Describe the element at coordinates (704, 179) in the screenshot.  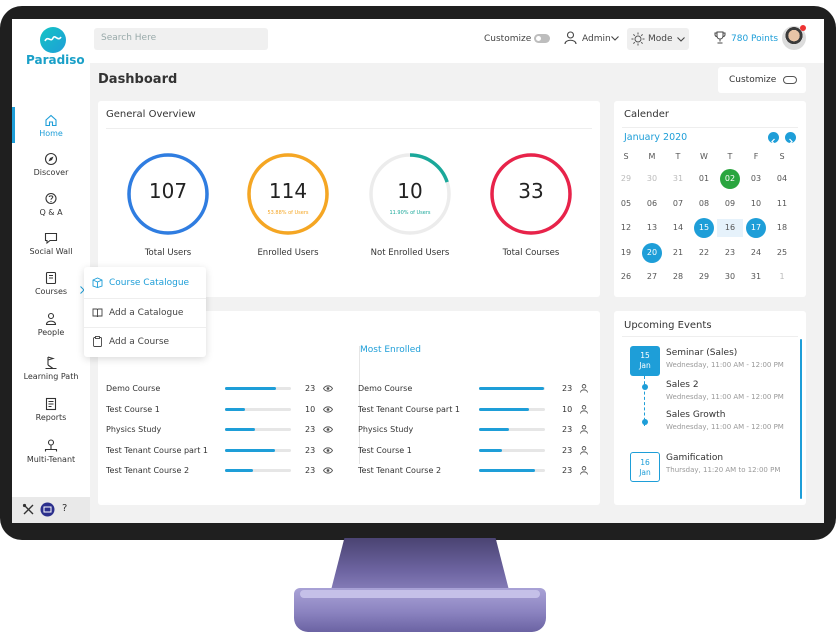
I see `calendar-day: 01` at that location.